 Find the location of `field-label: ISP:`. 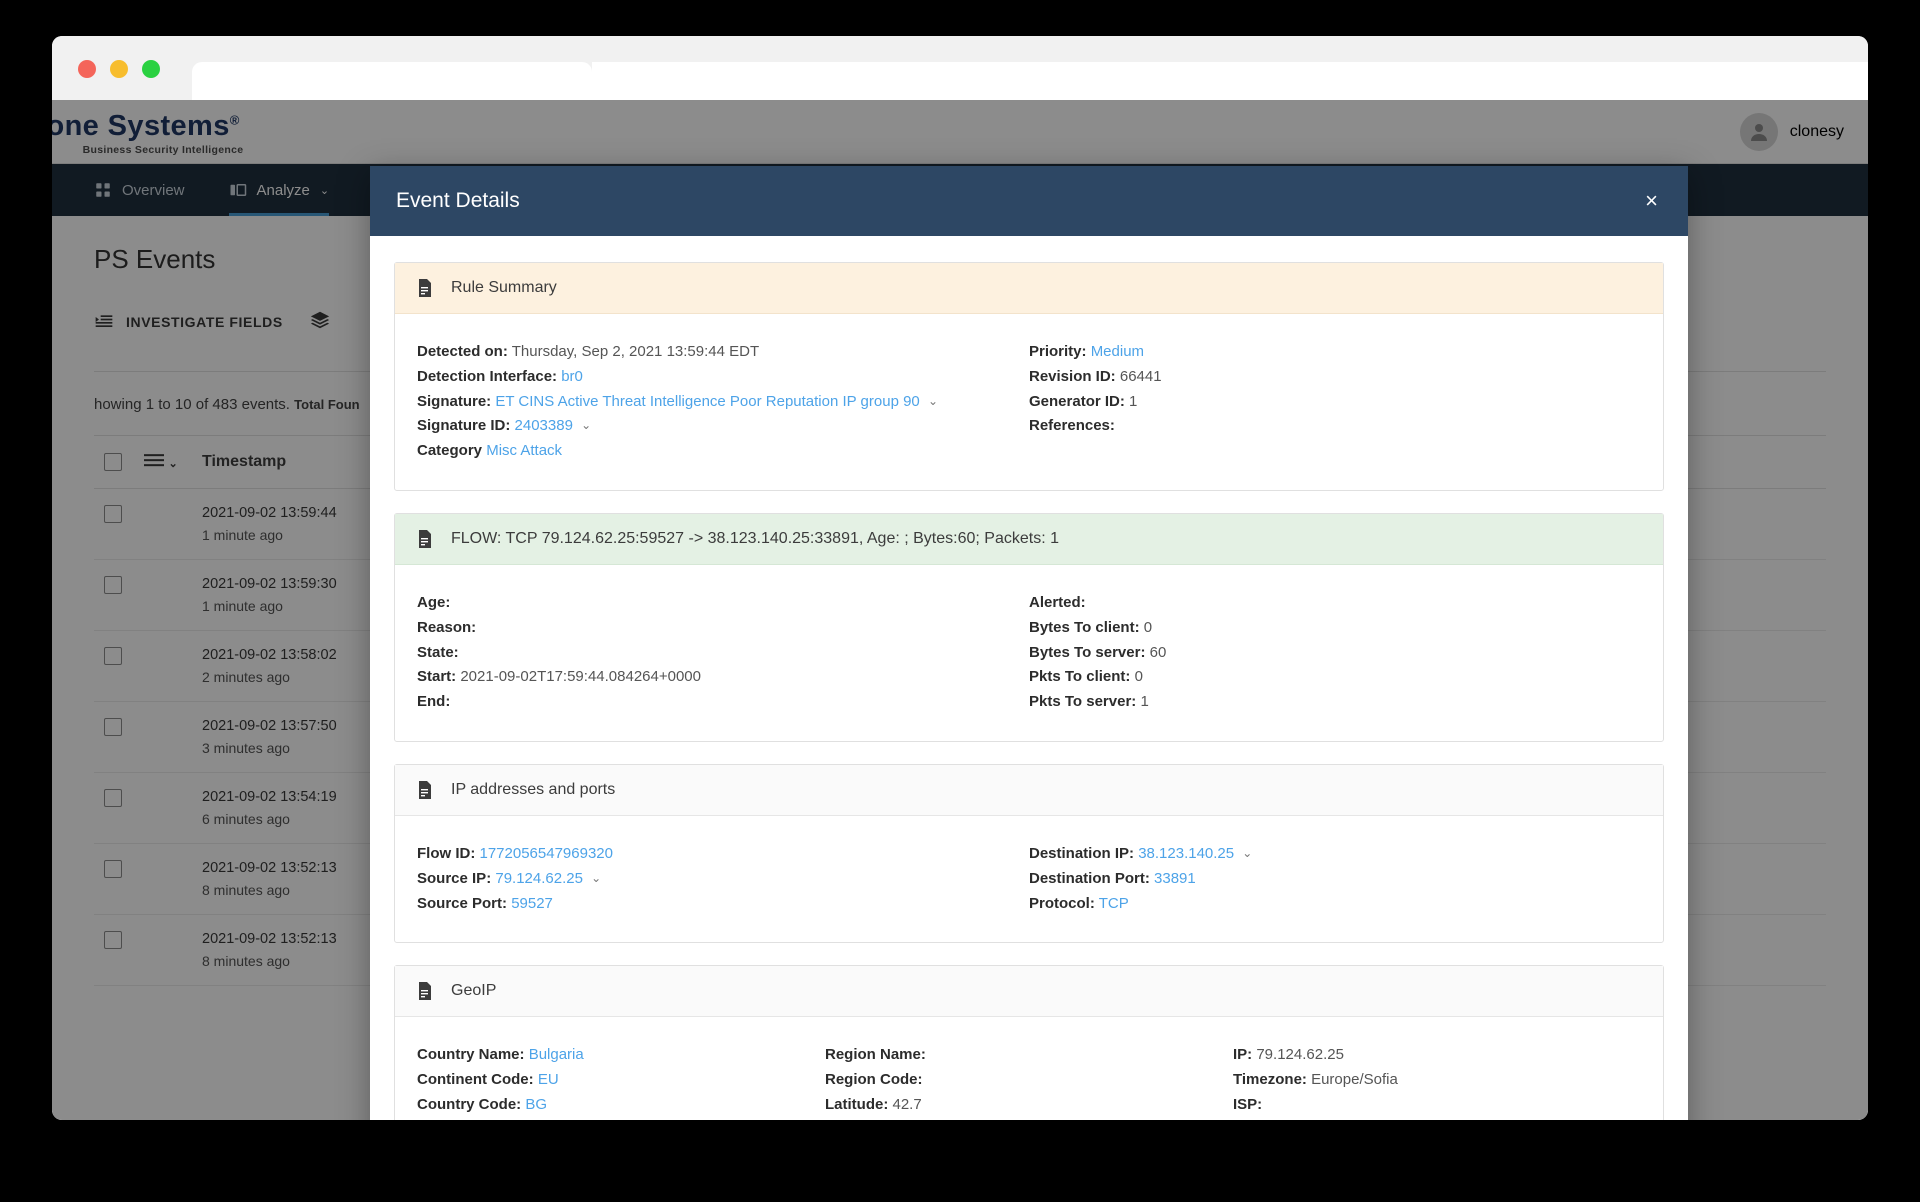

field-label: ISP: is located at coordinates (1248, 1104).